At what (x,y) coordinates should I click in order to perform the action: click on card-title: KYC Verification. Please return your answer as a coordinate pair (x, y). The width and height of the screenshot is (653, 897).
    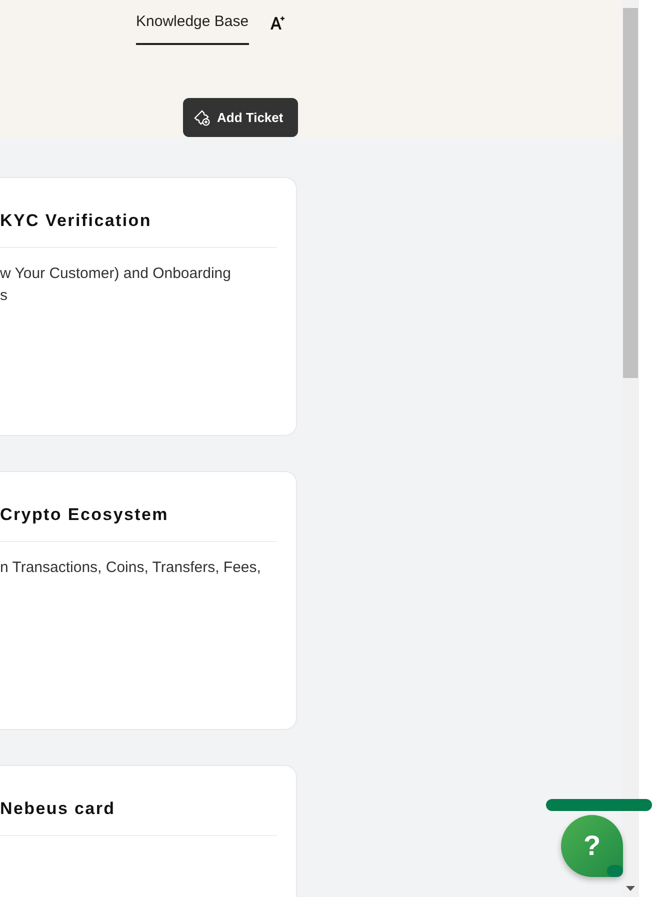
    Looking at the image, I should click on (76, 221).